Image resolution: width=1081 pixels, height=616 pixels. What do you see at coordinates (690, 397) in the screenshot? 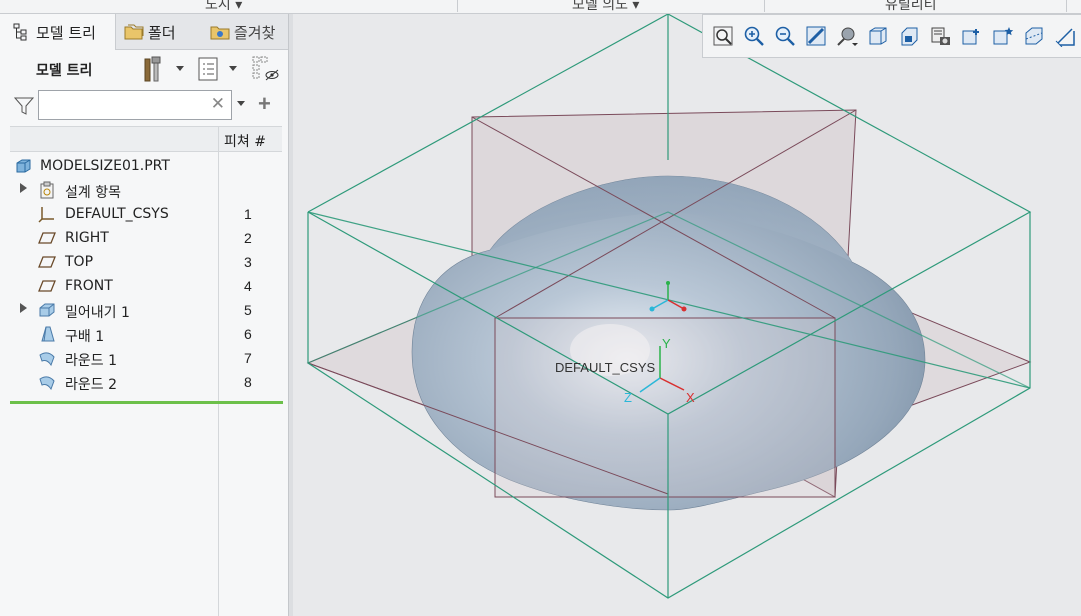
I see `axis-label-x: X` at bounding box center [690, 397].